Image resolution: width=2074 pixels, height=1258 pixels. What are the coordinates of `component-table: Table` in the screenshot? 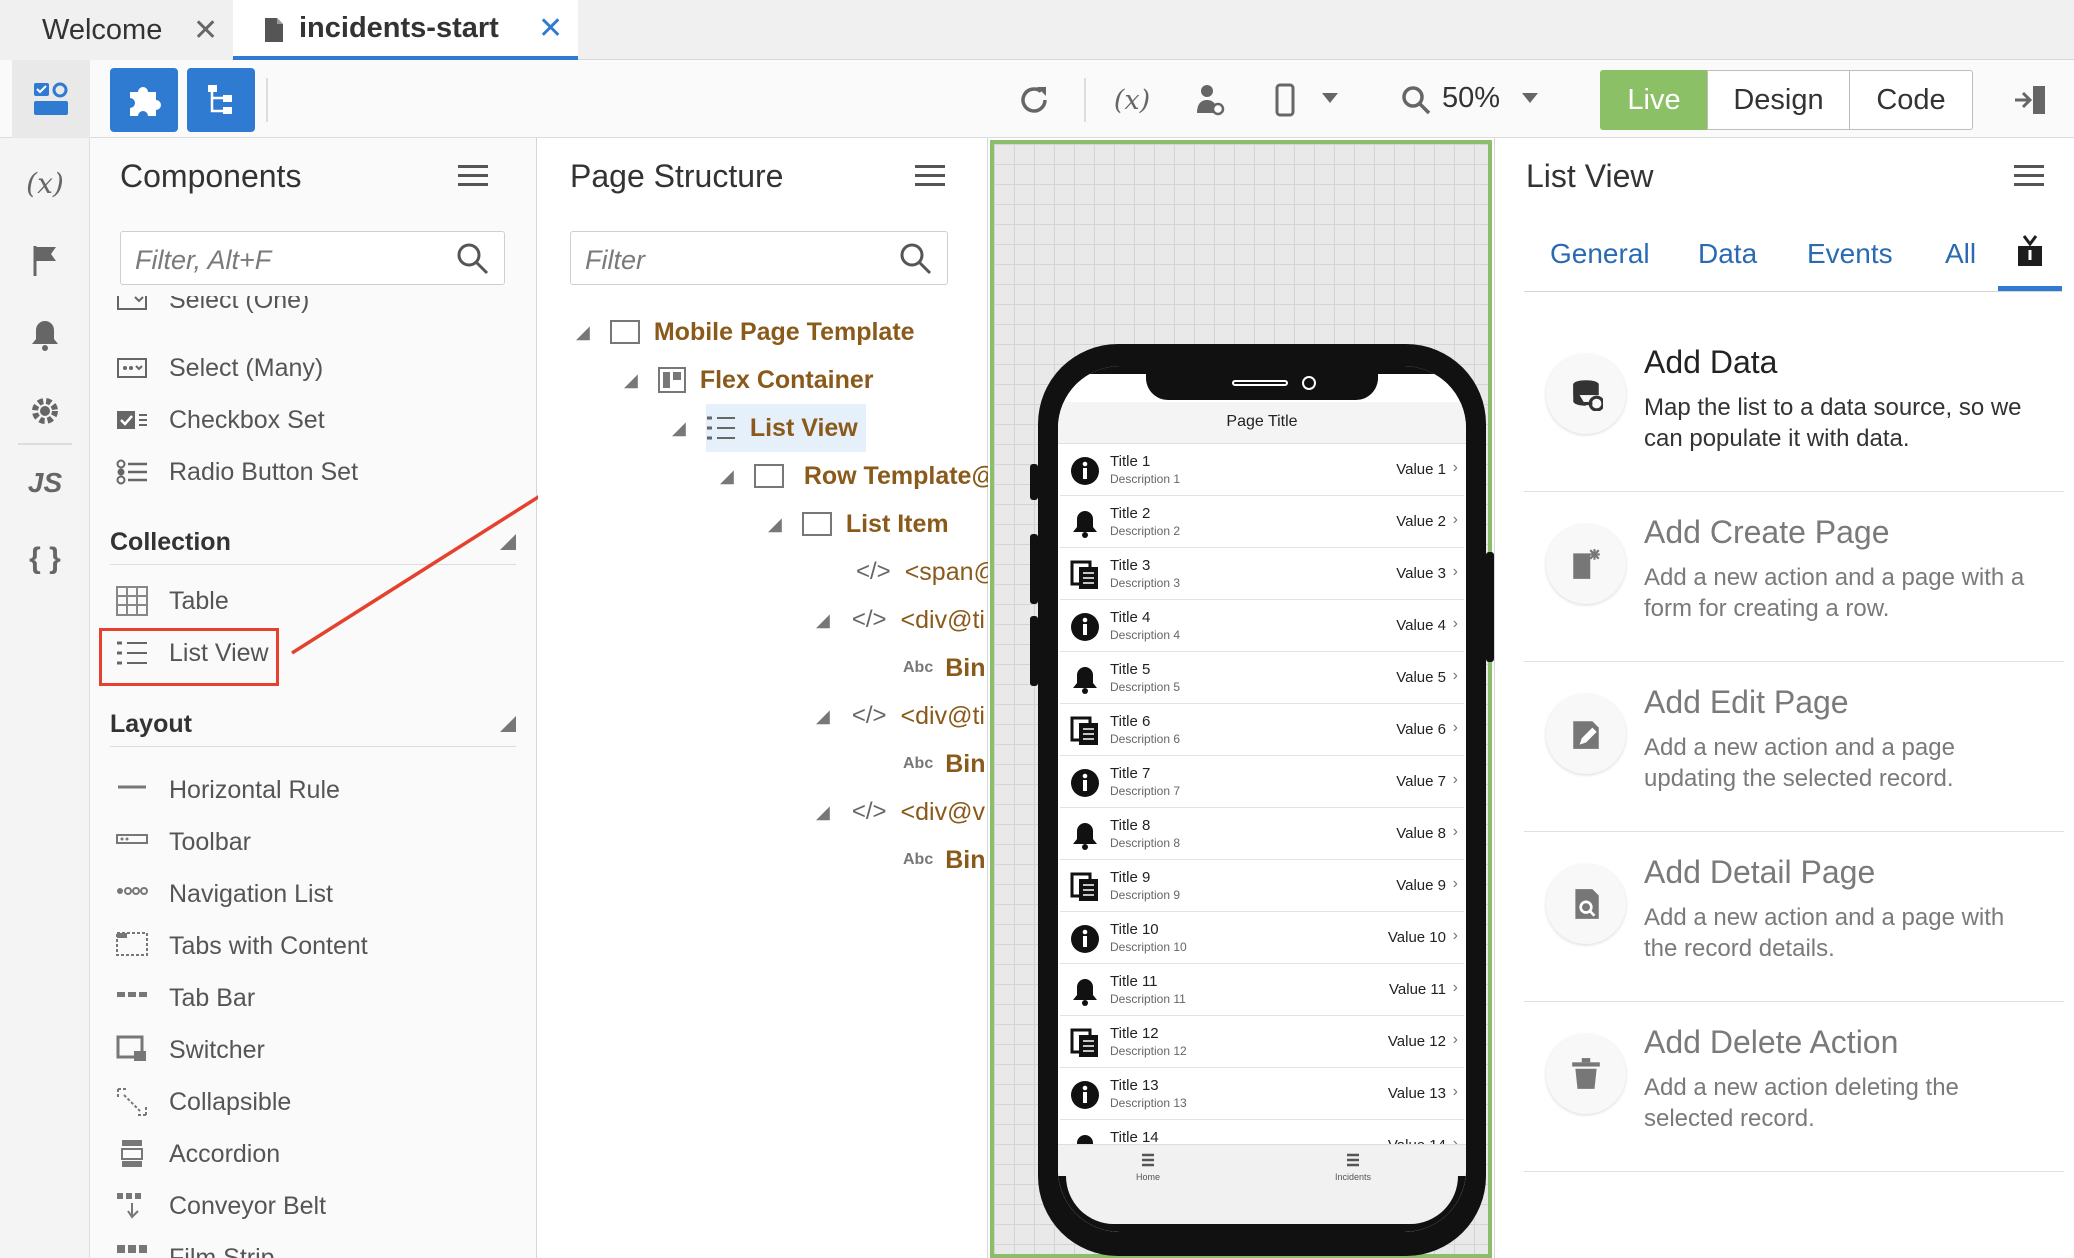 It's located at (172, 601).